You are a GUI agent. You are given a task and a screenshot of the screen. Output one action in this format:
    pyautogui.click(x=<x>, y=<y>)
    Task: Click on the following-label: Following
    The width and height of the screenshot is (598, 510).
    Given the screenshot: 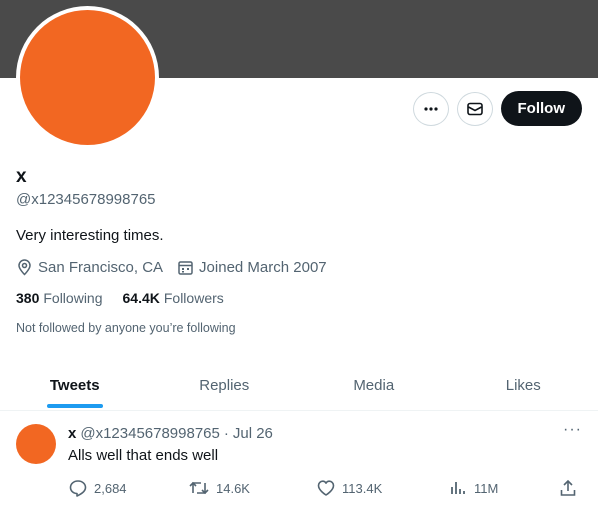 What is the action you would take?
    pyautogui.click(x=73, y=298)
    